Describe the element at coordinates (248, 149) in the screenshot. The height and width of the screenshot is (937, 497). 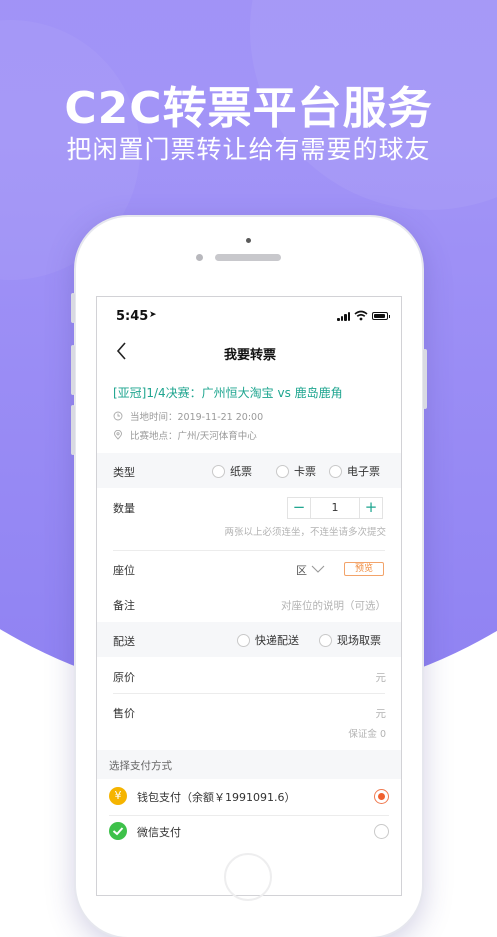
I see `banner-subline: 把闲置门票转让给有需要的球友` at that location.